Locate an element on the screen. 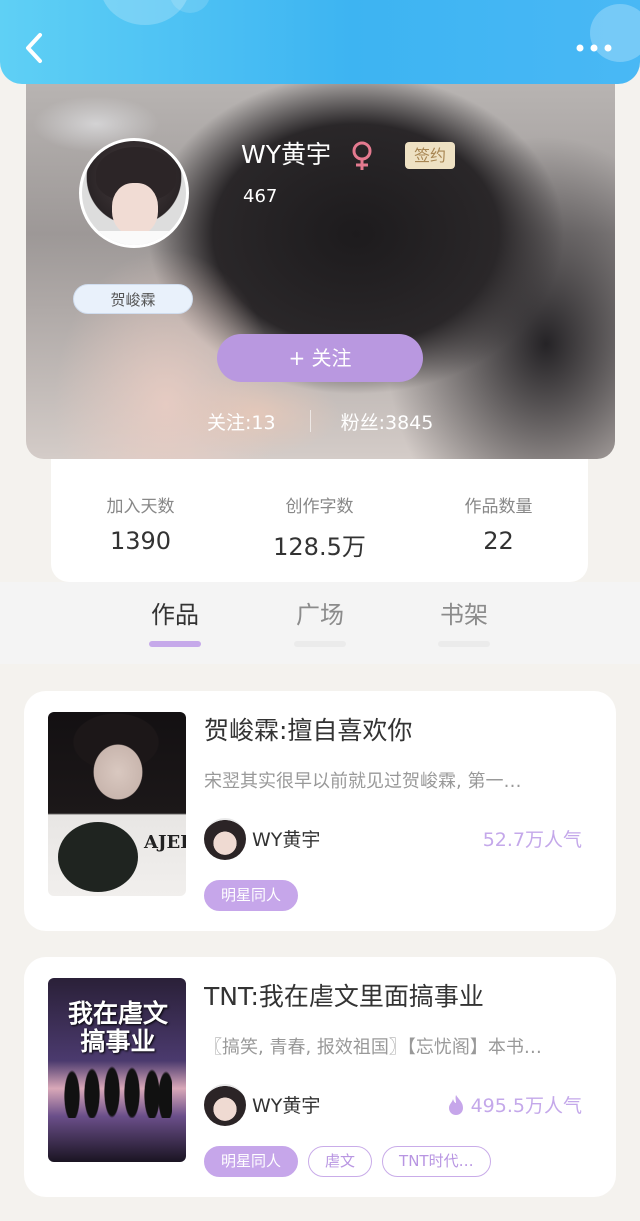 The width and height of the screenshot is (640, 1221). tab-label: 广场 is located at coordinates (320, 615).